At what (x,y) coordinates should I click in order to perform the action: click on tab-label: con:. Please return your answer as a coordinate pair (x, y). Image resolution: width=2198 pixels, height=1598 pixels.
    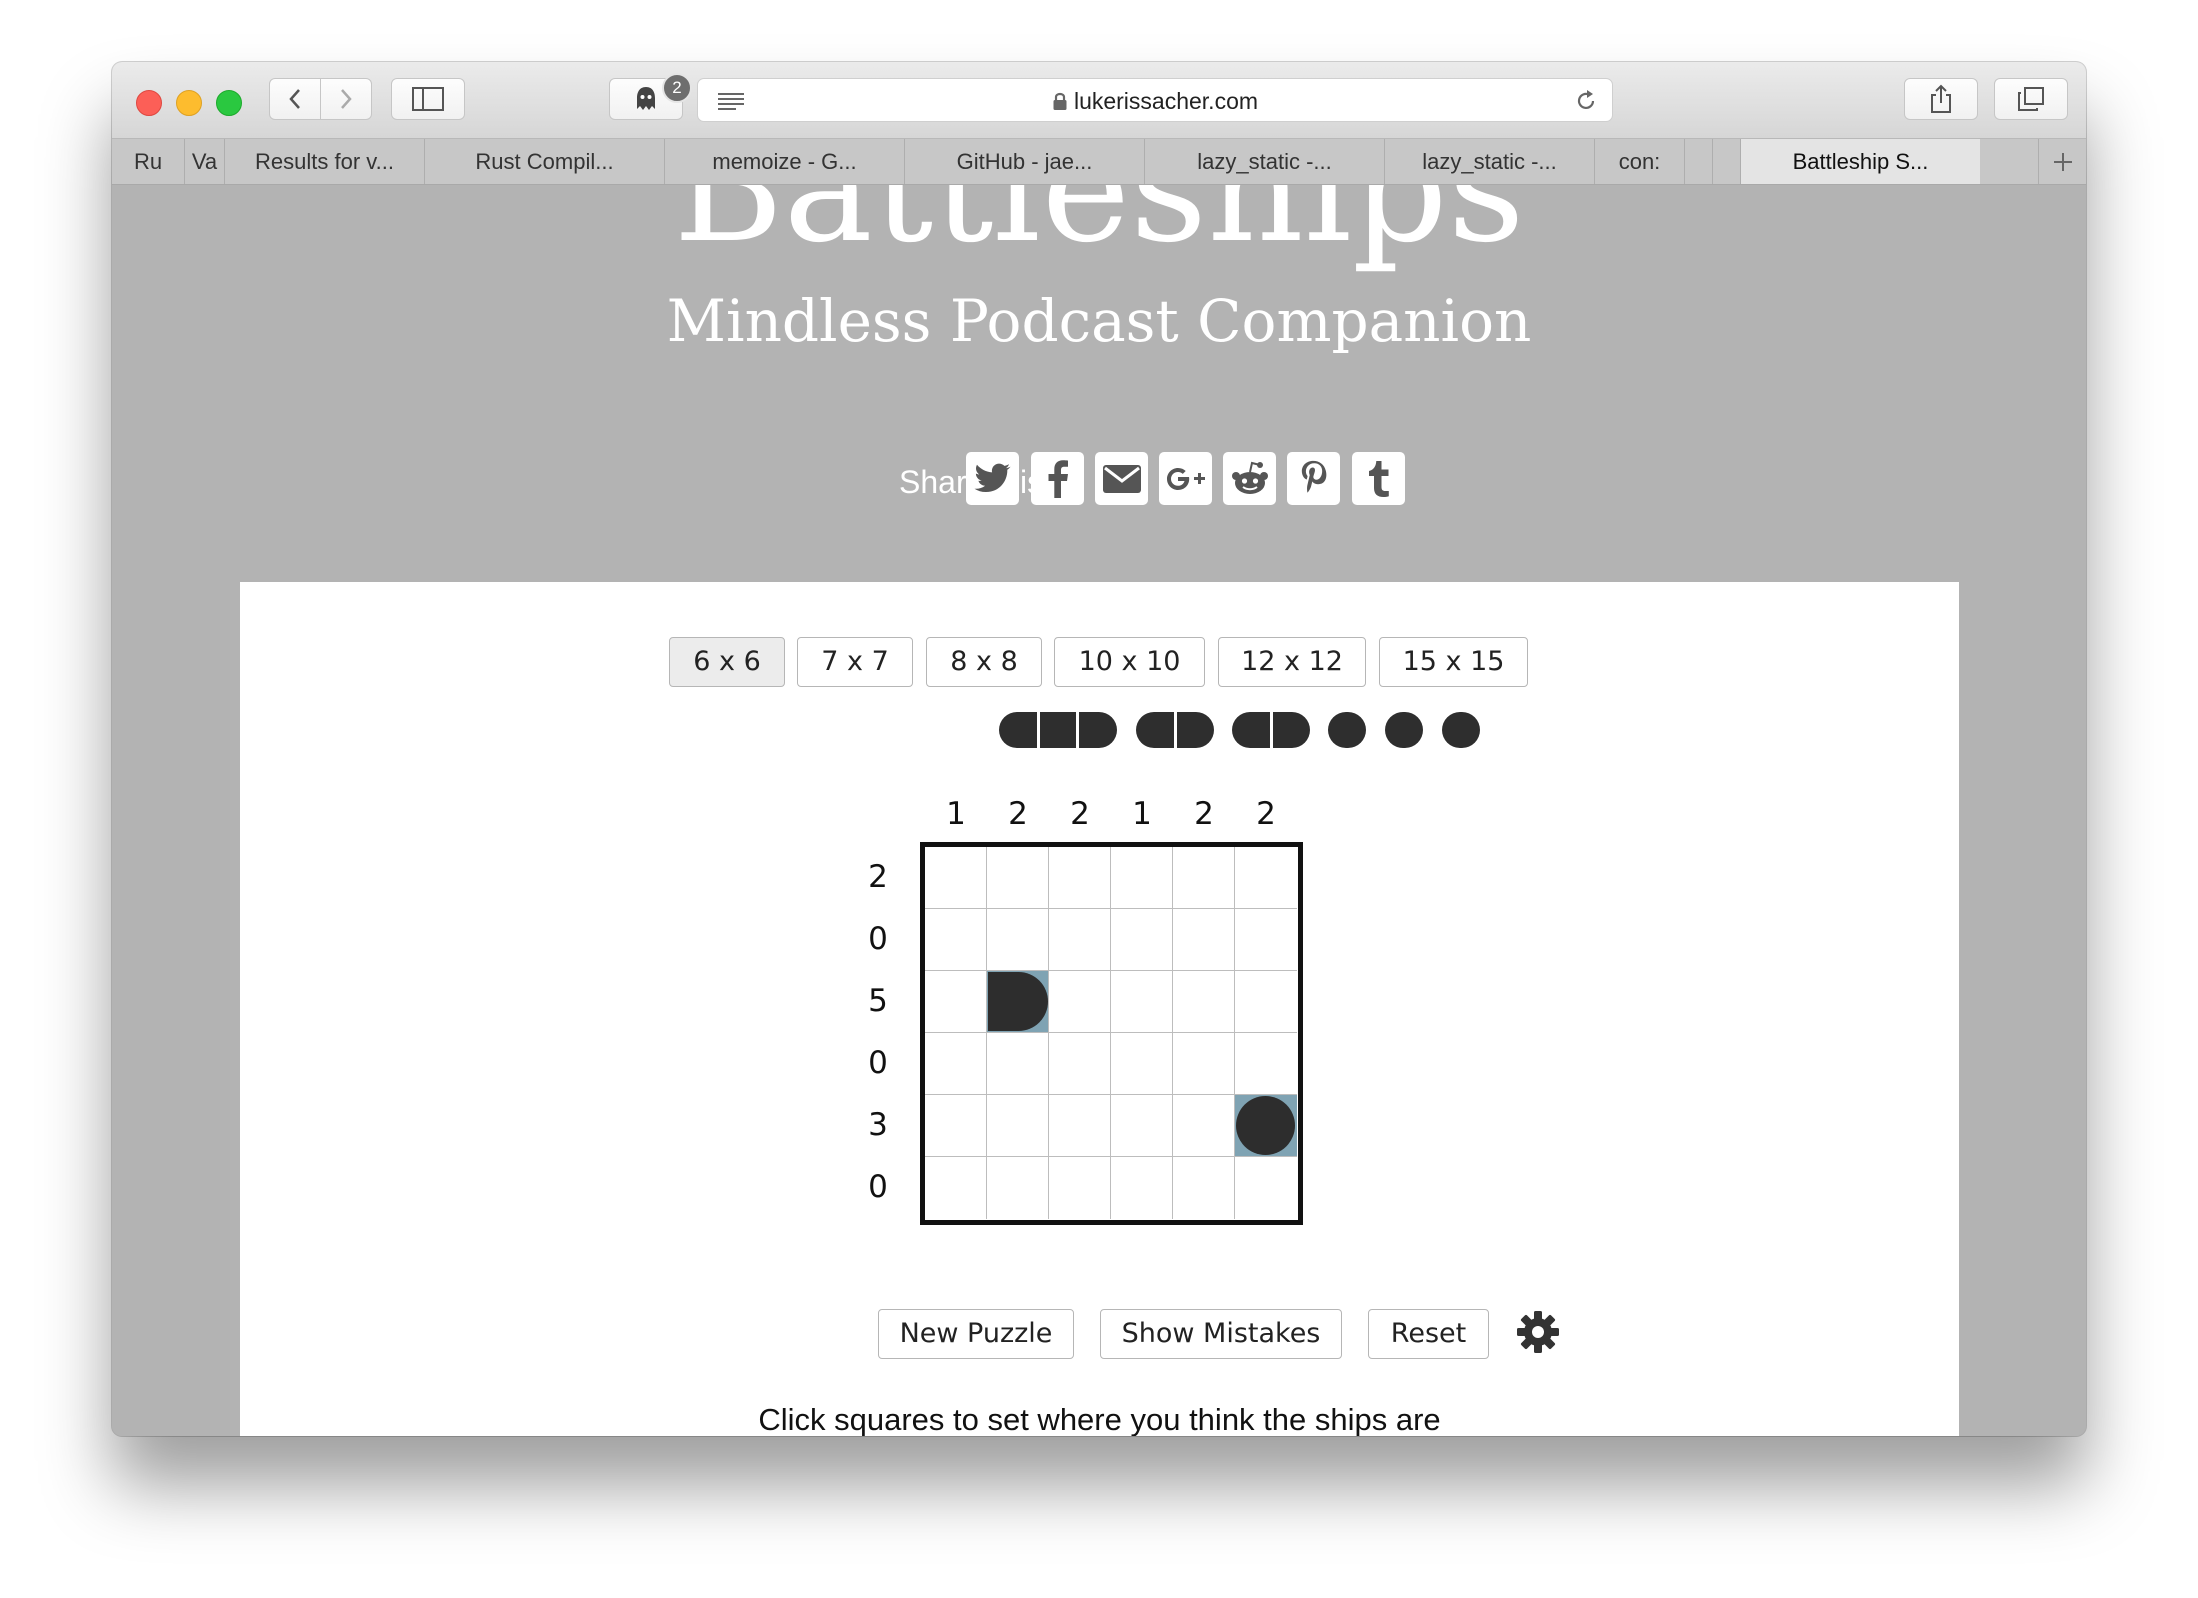
    Looking at the image, I should click on (1639, 161).